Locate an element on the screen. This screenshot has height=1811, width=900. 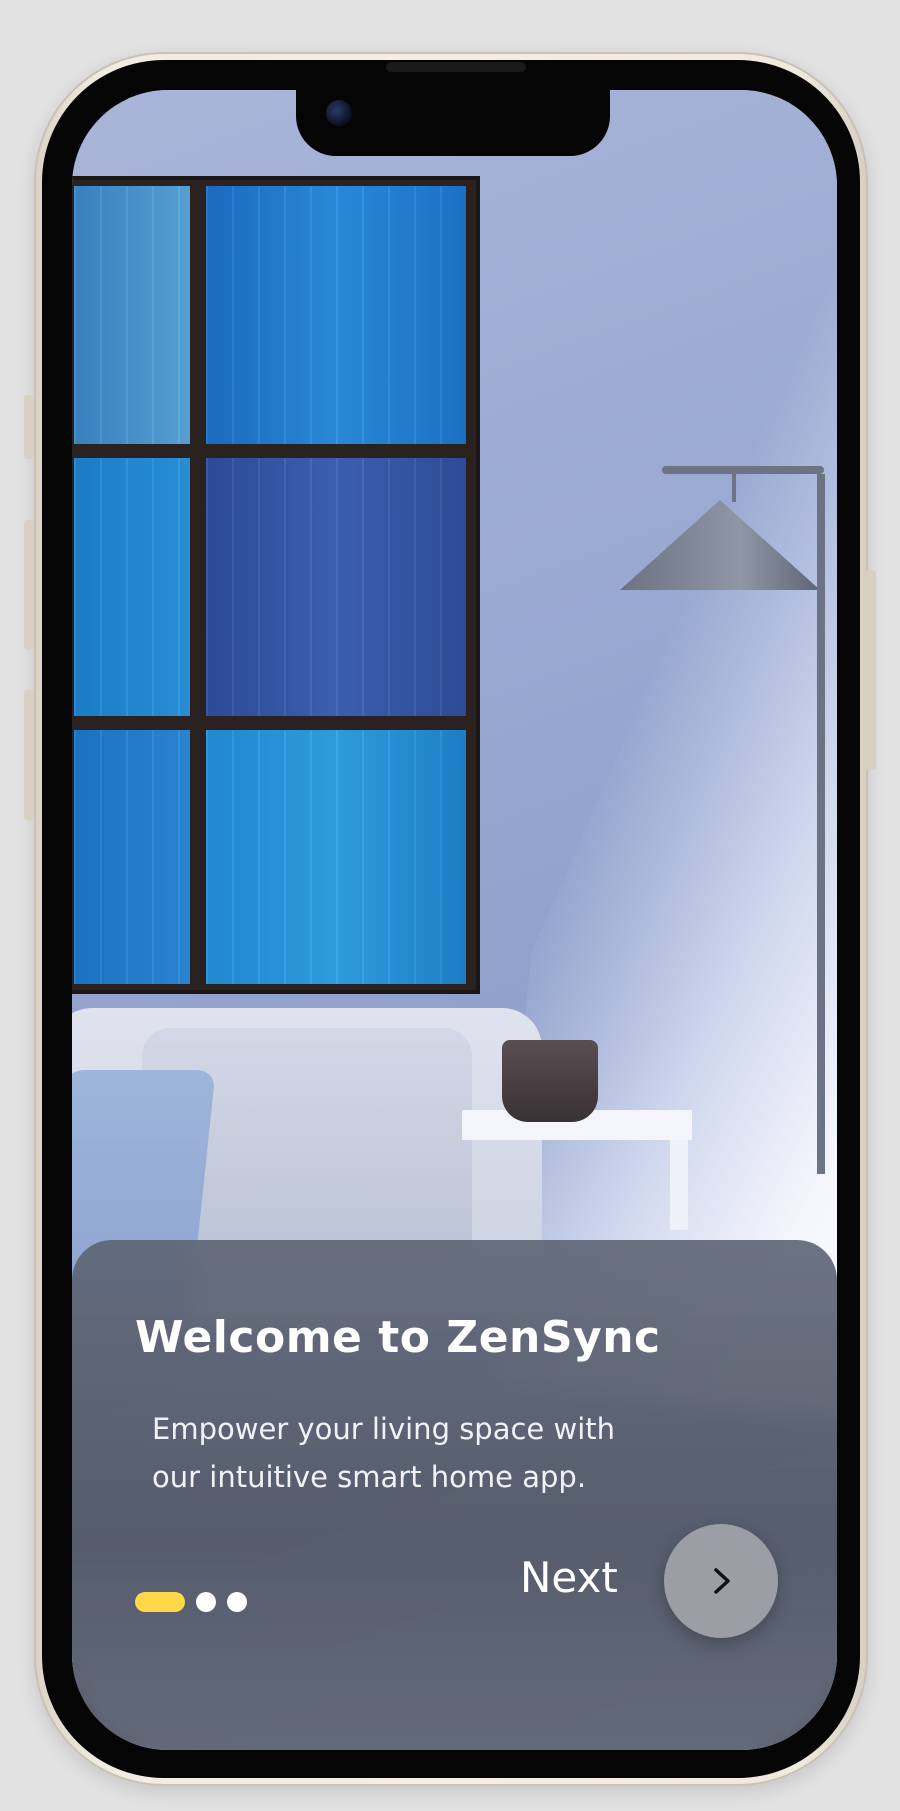
phone-power-button is located at coordinates (871, 670).